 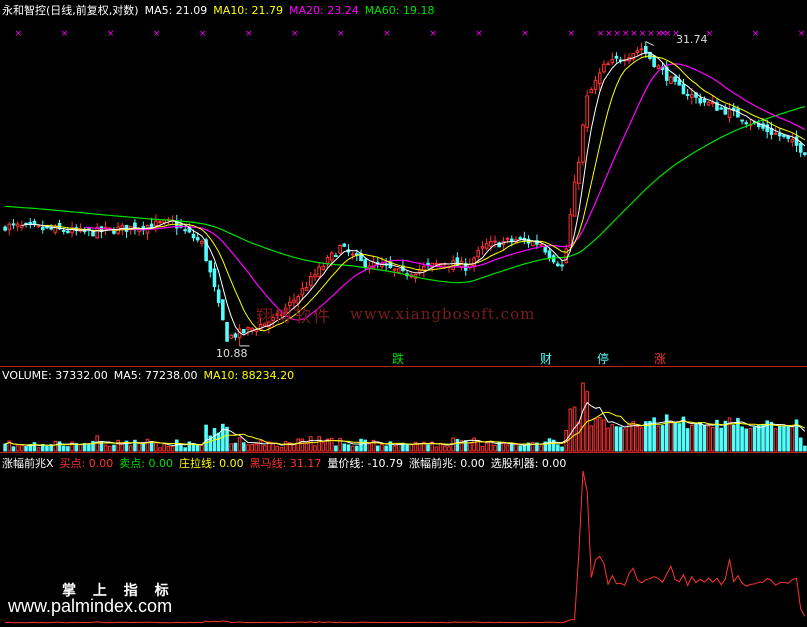 What do you see at coordinates (546, 358) in the screenshot?
I see `event-tag-cai: 财` at bounding box center [546, 358].